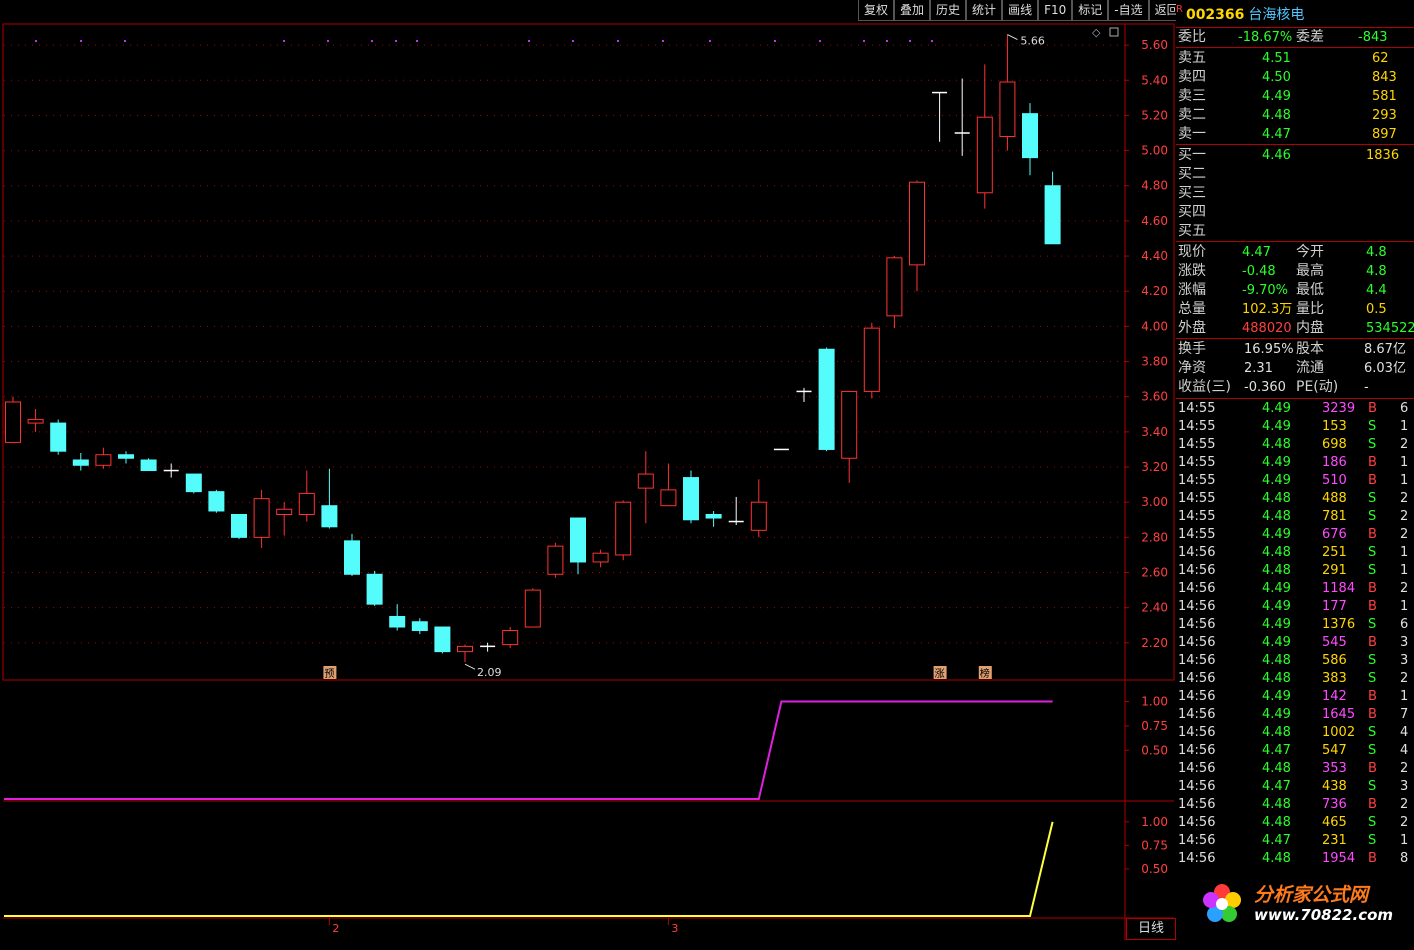 This screenshot has width=1414, height=950. Describe the element at coordinates (1295, 643) in the screenshot. I see `tick-row: 14:56 4.49 545 B 3` at that location.